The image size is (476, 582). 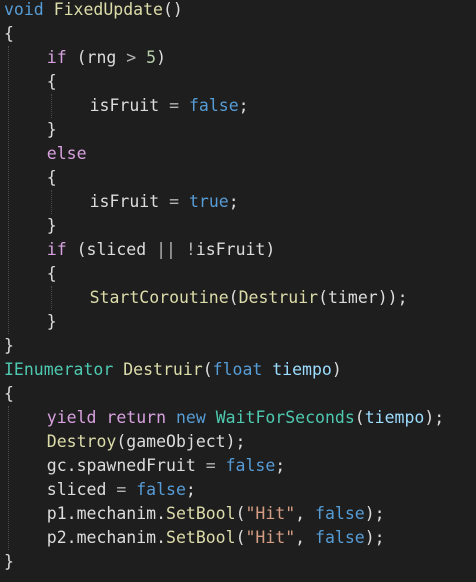 I want to click on code-token: Destroy, so click(x=81, y=441).